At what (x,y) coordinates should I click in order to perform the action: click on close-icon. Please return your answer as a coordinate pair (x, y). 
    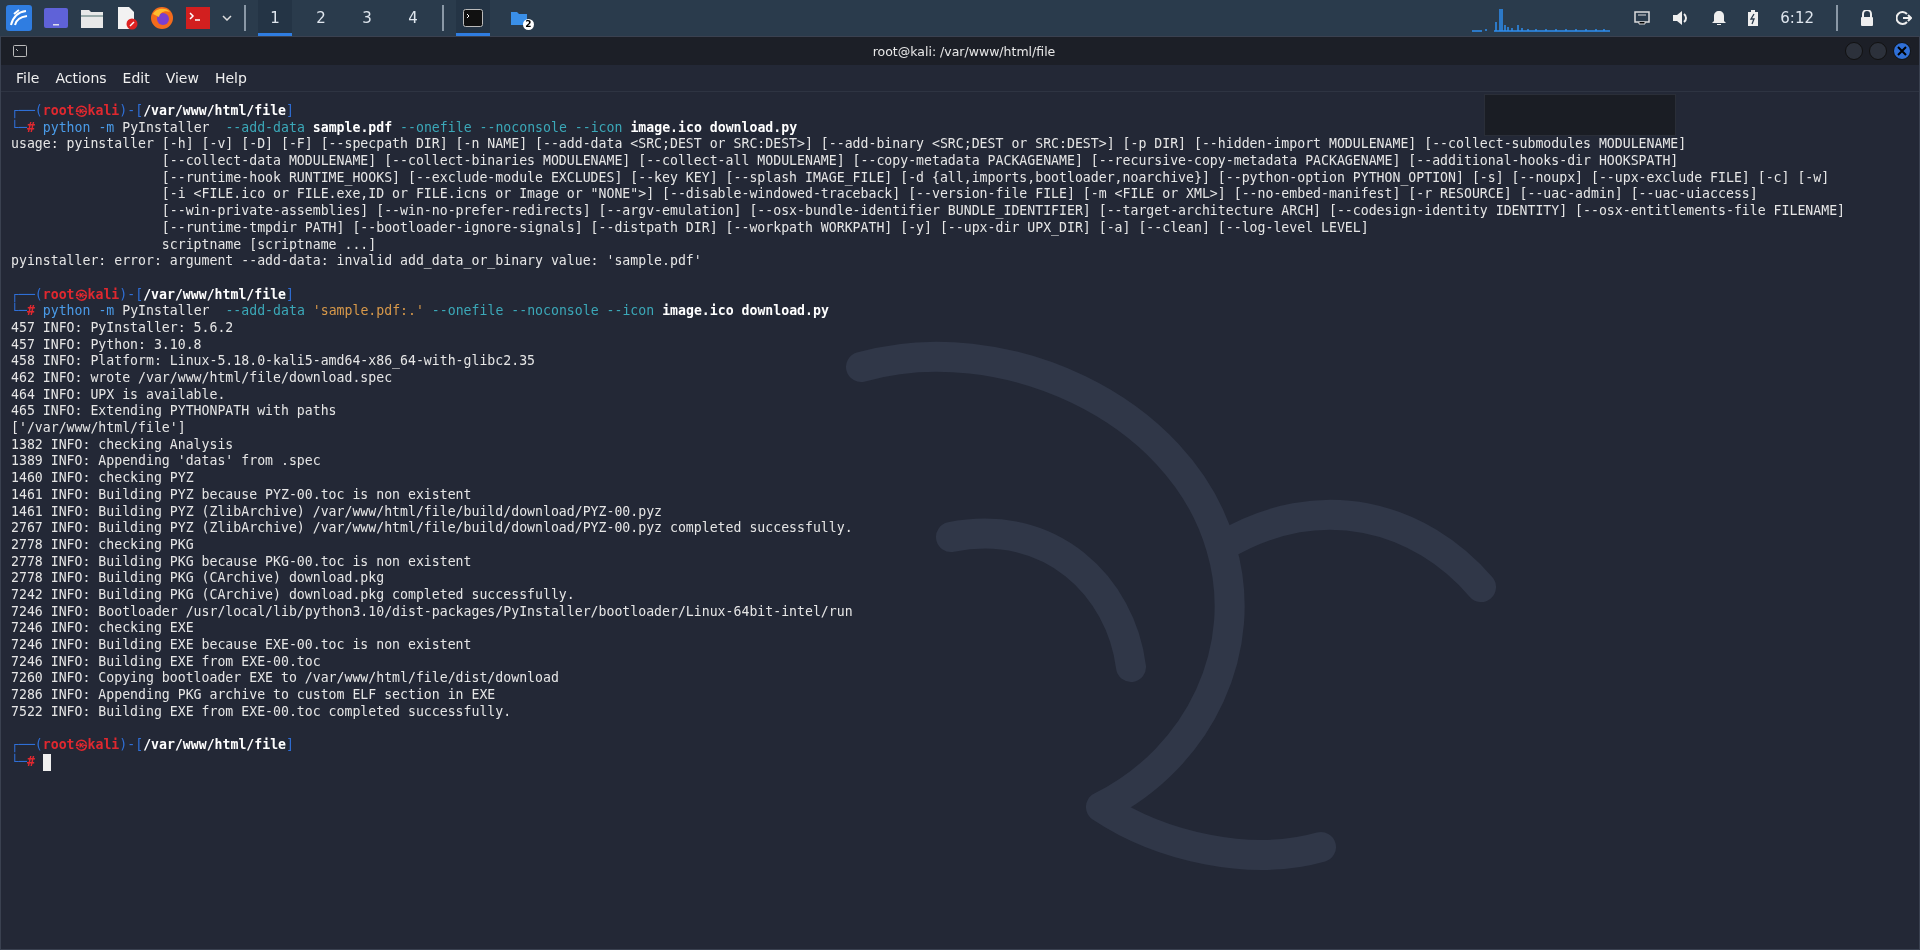
    Looking at the image, I should click on (1902, 51).